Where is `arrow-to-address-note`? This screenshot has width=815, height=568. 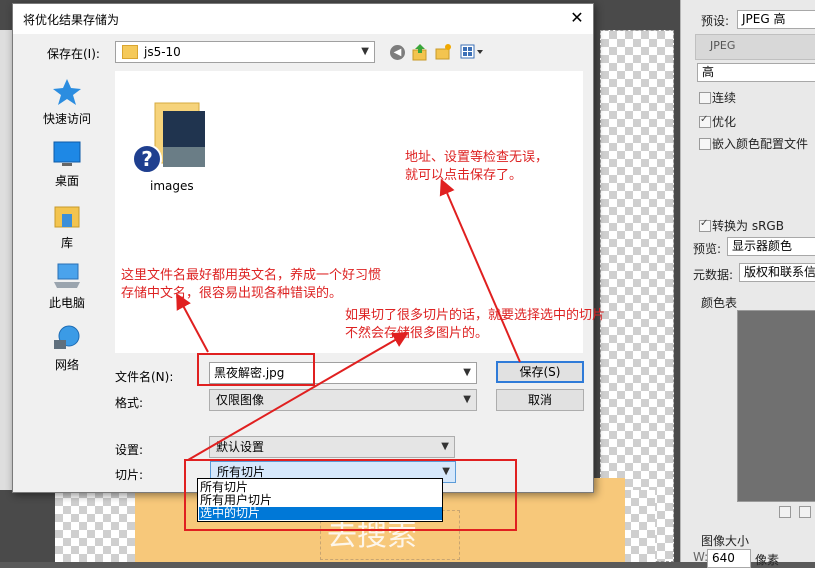 arrow-to-address-note is located at coordinates (480, 270).